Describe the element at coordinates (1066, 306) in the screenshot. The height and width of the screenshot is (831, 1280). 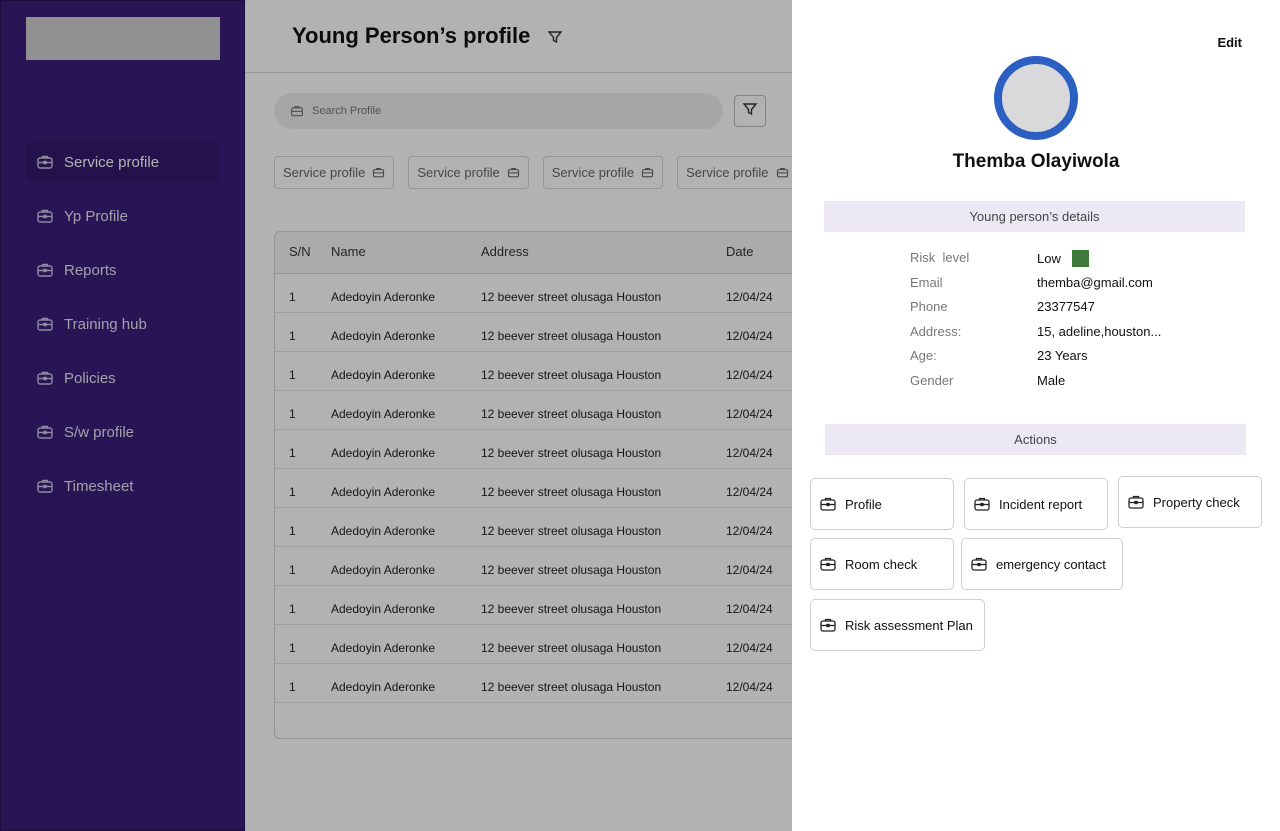
I see `detail-value: 23377547` at that location.